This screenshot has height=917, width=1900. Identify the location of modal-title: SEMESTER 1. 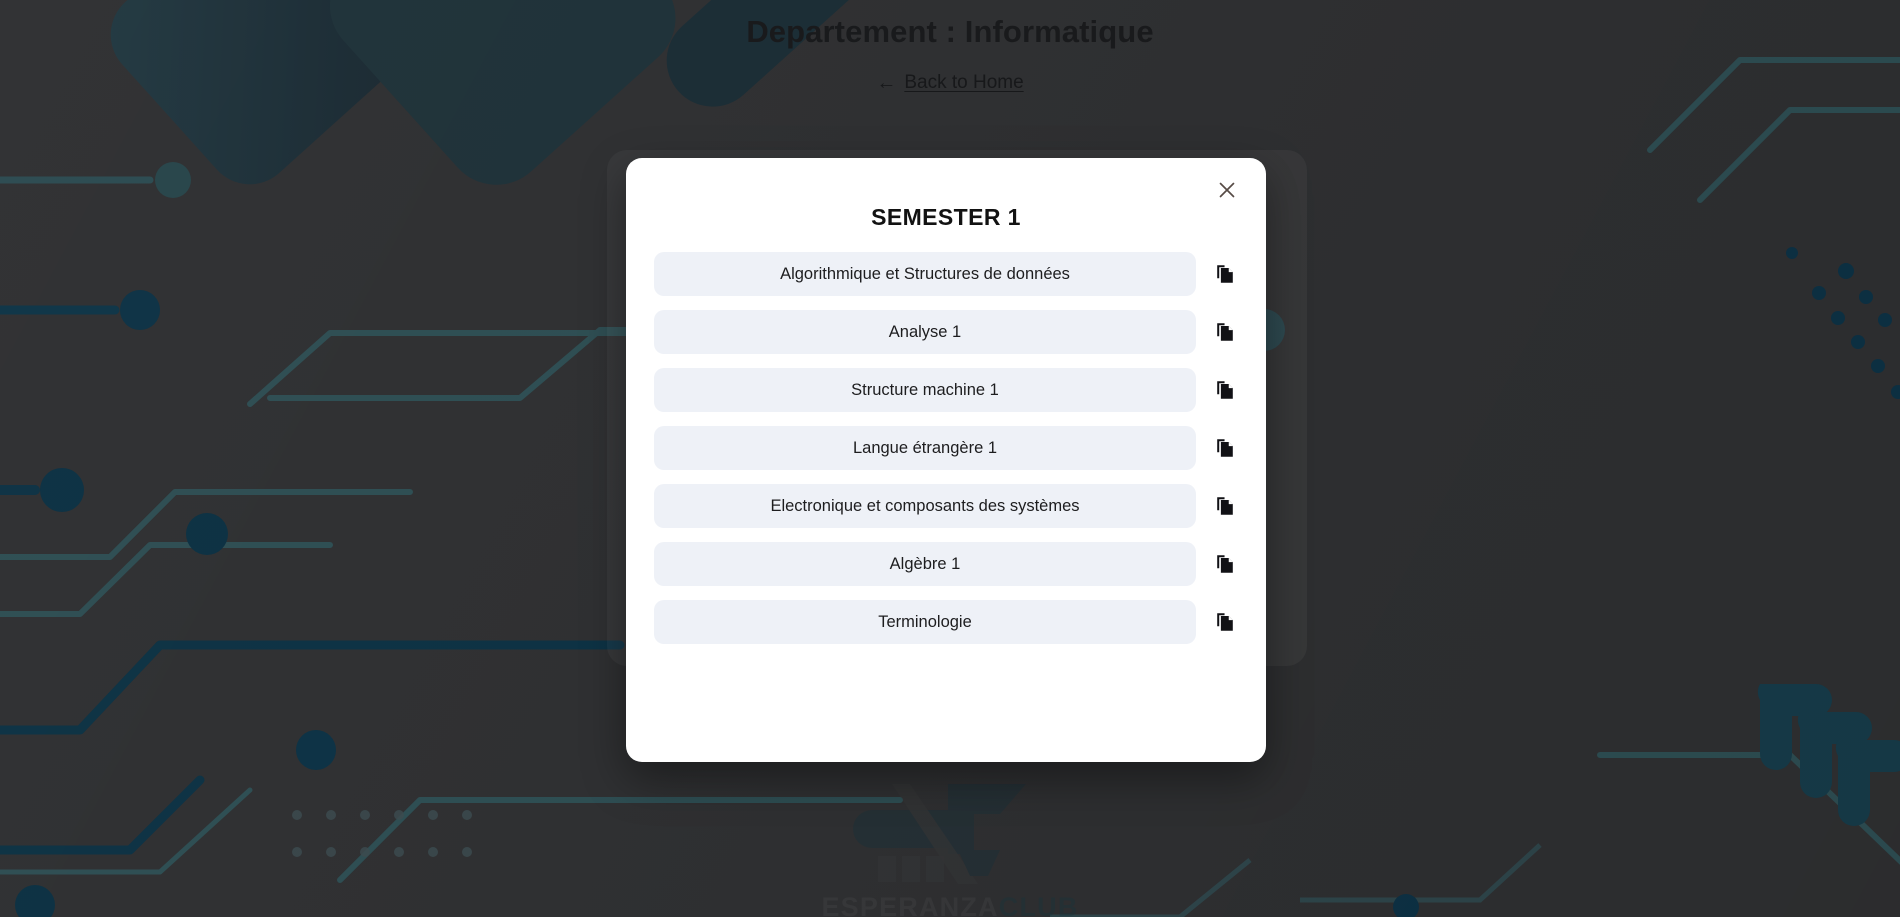
(946, 217).